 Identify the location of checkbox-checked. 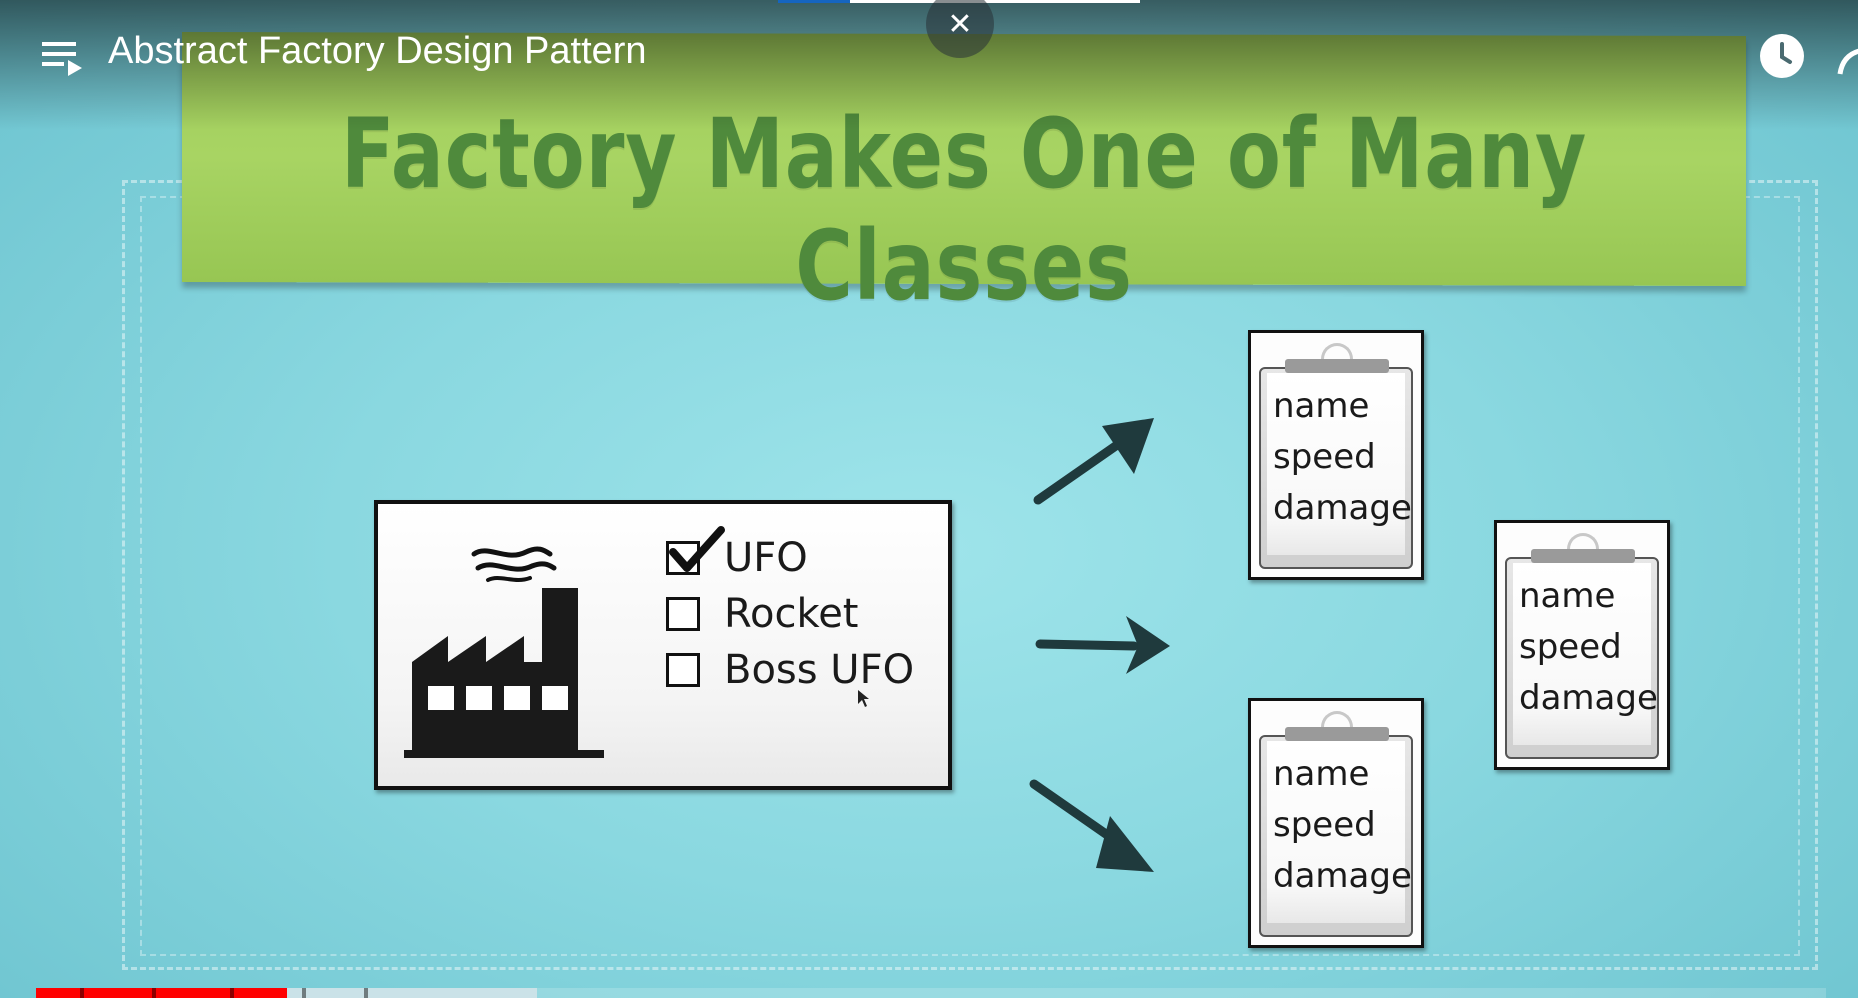
(695, 550).